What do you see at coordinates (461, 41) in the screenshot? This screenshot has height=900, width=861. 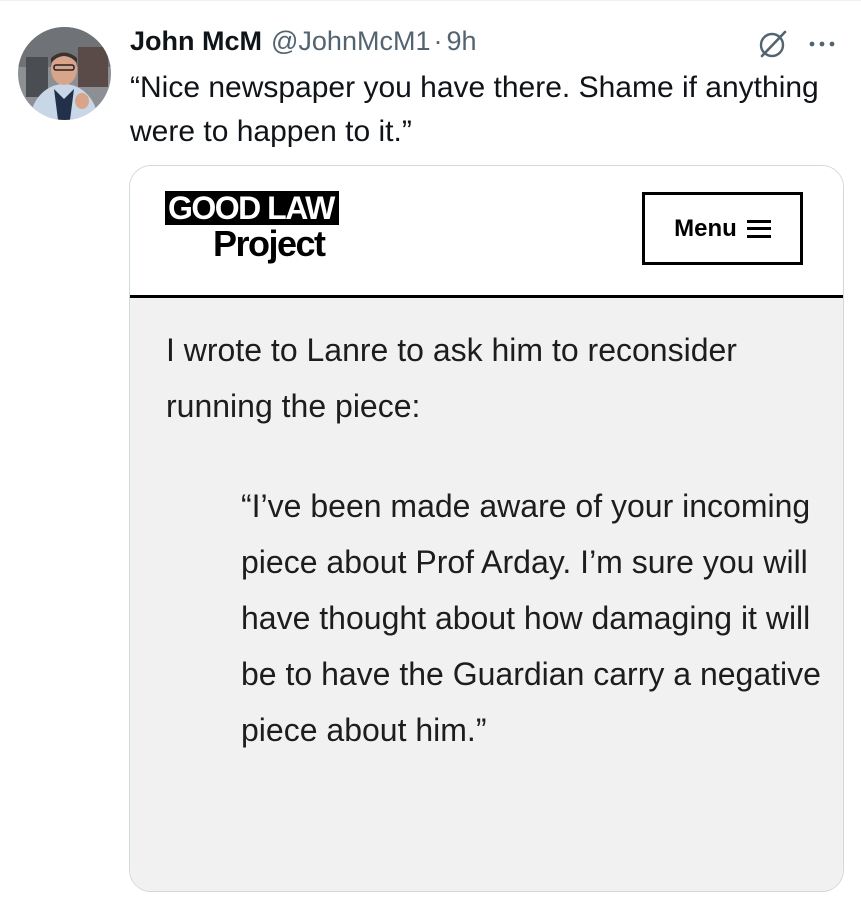 I see `tweet-timestamp: 9h` at bounding box center [461, 41].